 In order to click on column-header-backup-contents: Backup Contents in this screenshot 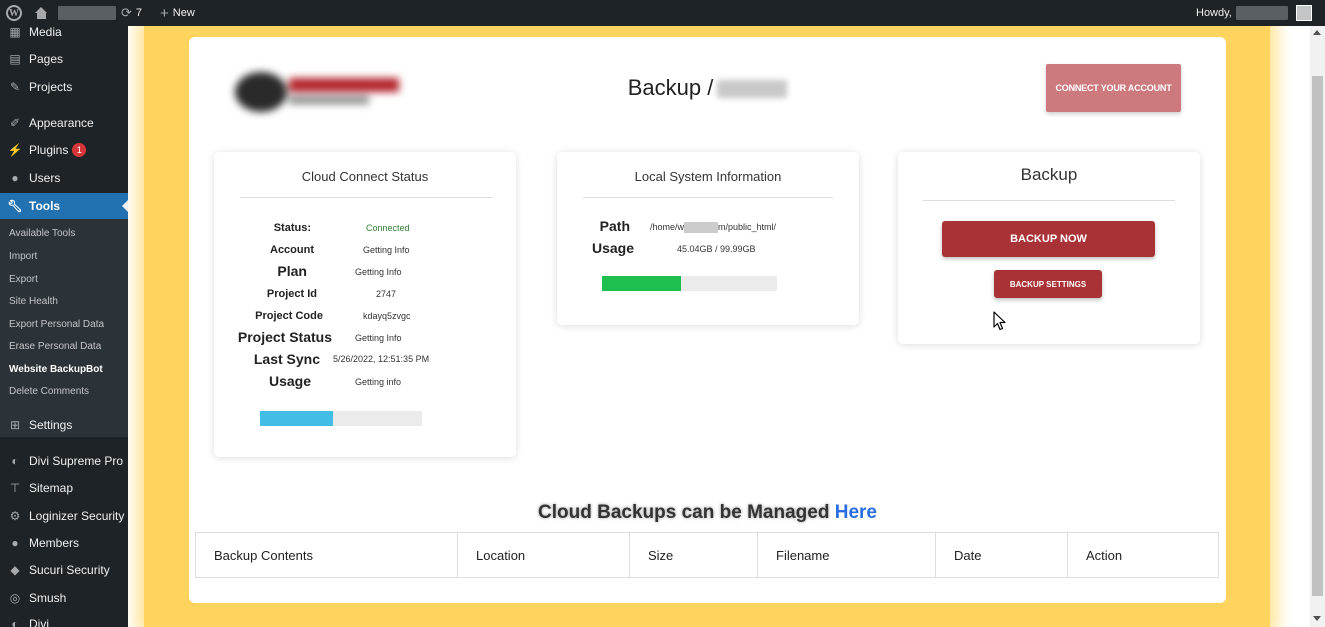, I will do `click(326, 555)`.